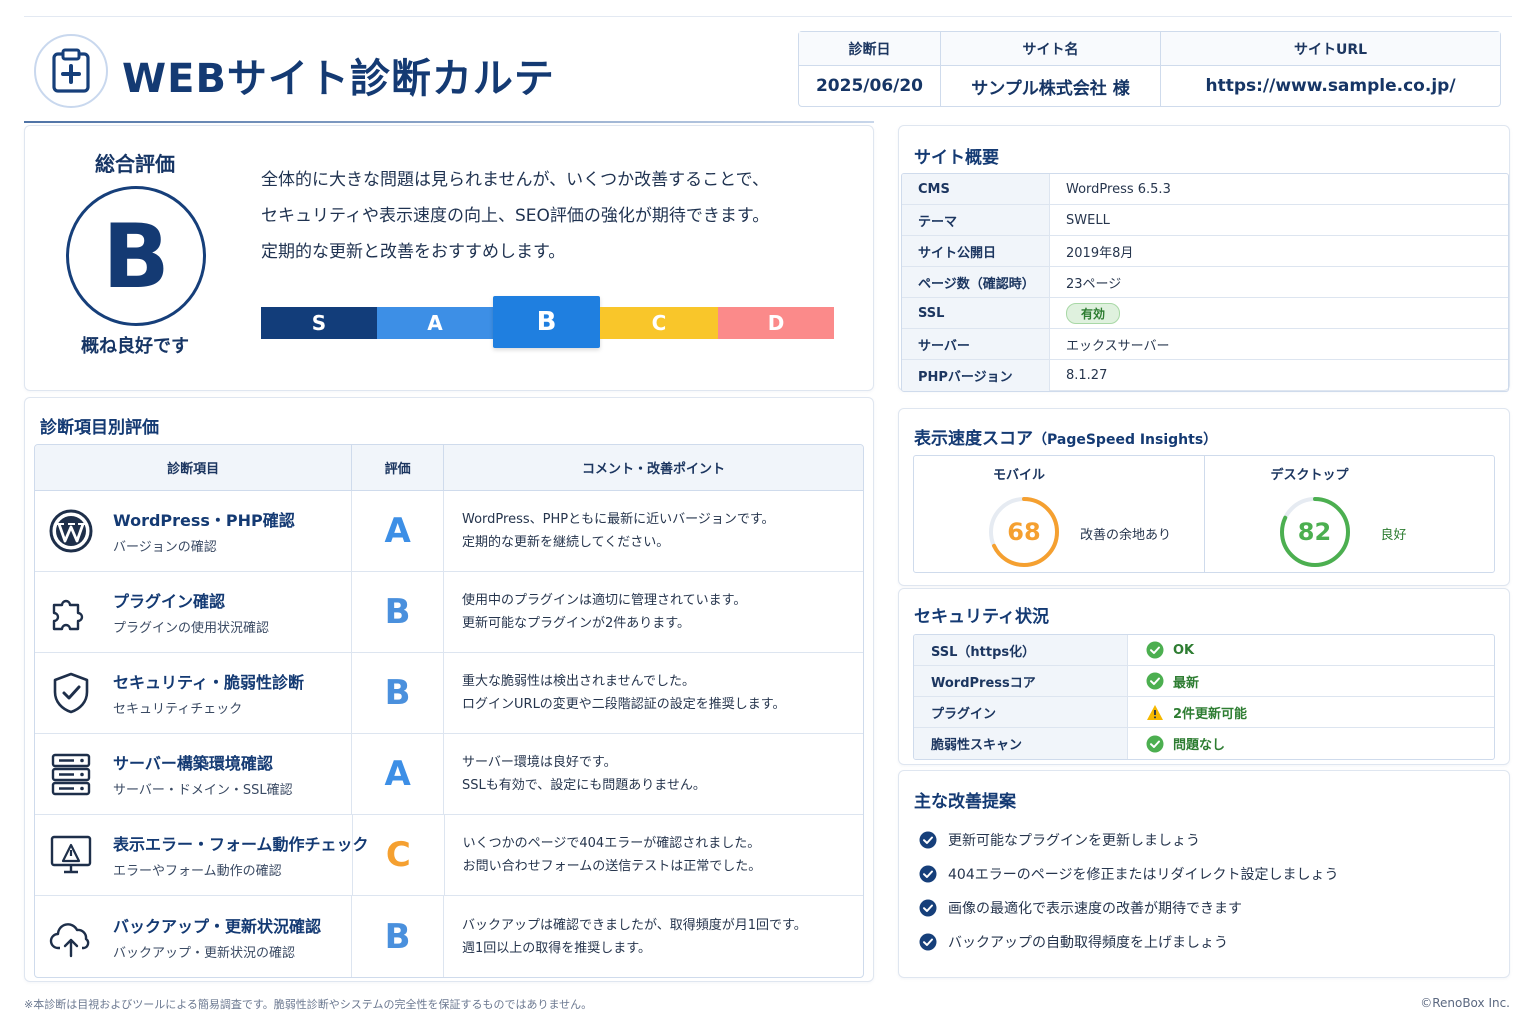  Describe the element at coordinates (576, 623) in the screenshot. I see `comment-line: 更新可能なプラグインが2件あります。` at that location.